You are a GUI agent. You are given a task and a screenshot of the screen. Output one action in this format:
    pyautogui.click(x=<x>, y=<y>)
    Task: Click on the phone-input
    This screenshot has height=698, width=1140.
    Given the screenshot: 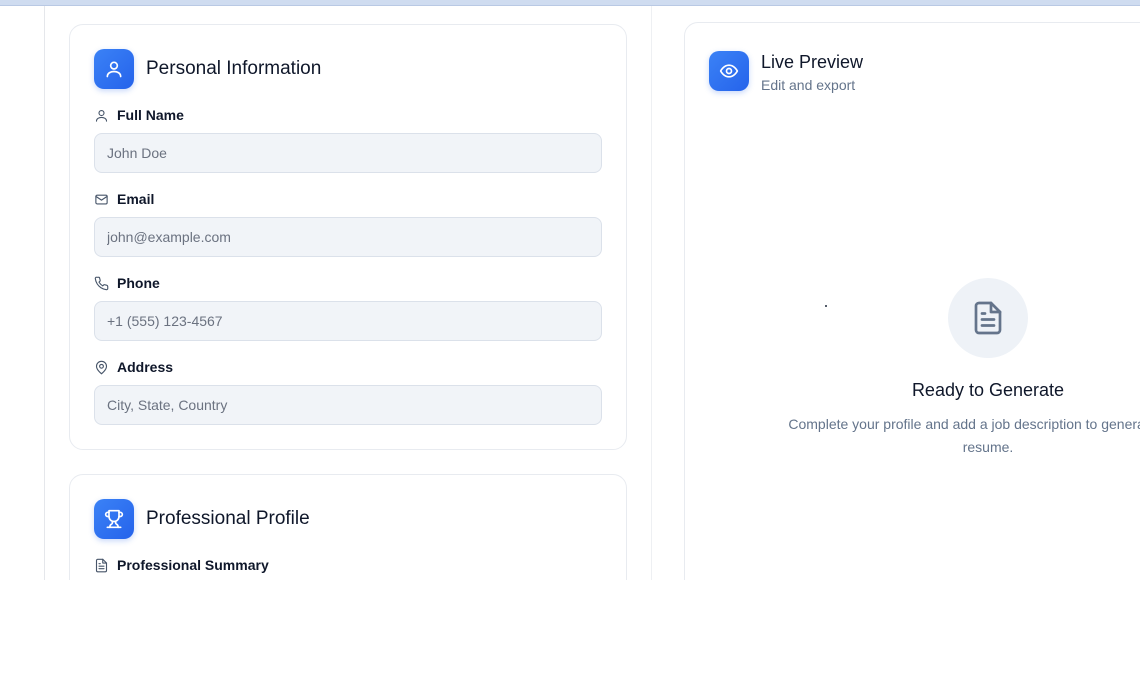 What is the action you would take?
    pyautogui.click(x=348, y=321)
    